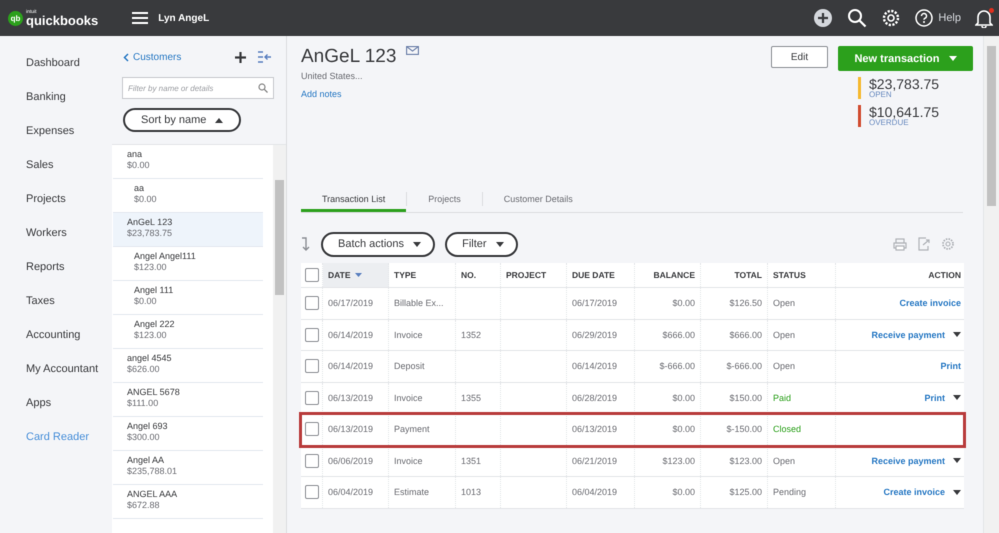 The image size is (999, 533). What do you see at coordinates (900, 244) in the screenshot?
I see `printer-icon` at bounding box center [900, 244].